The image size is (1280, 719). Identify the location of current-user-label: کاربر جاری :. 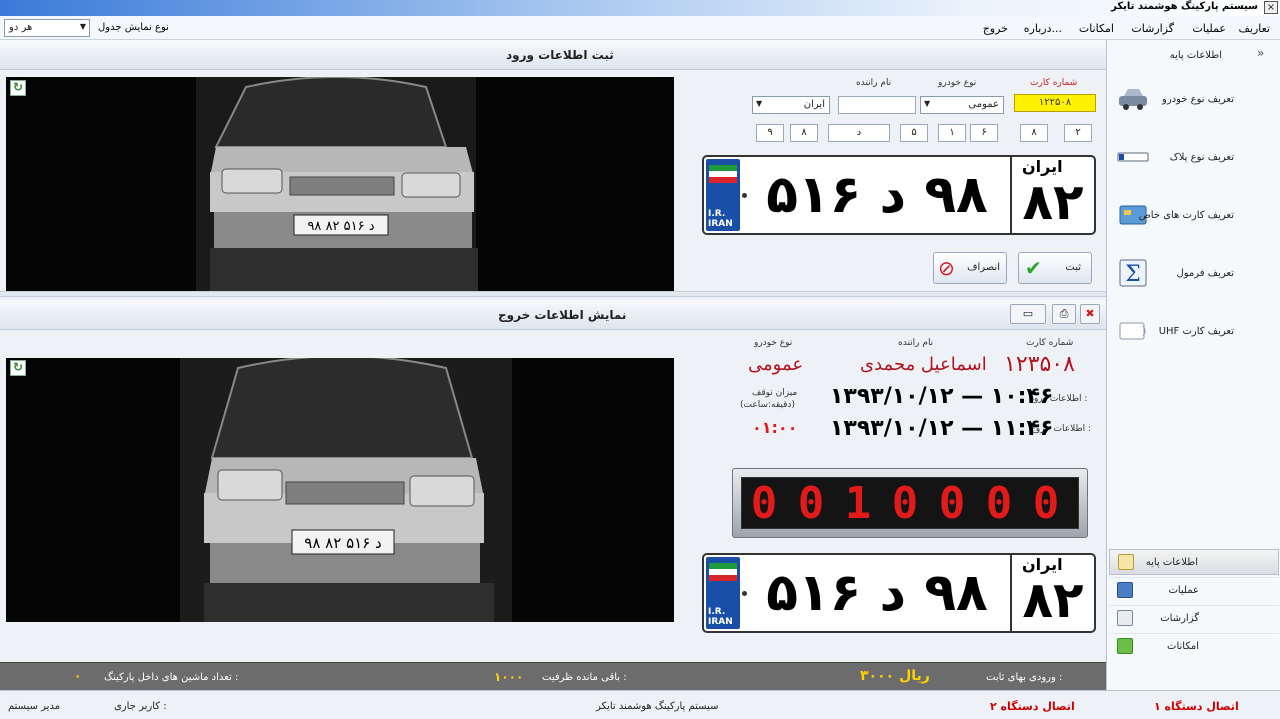
(140, 706).